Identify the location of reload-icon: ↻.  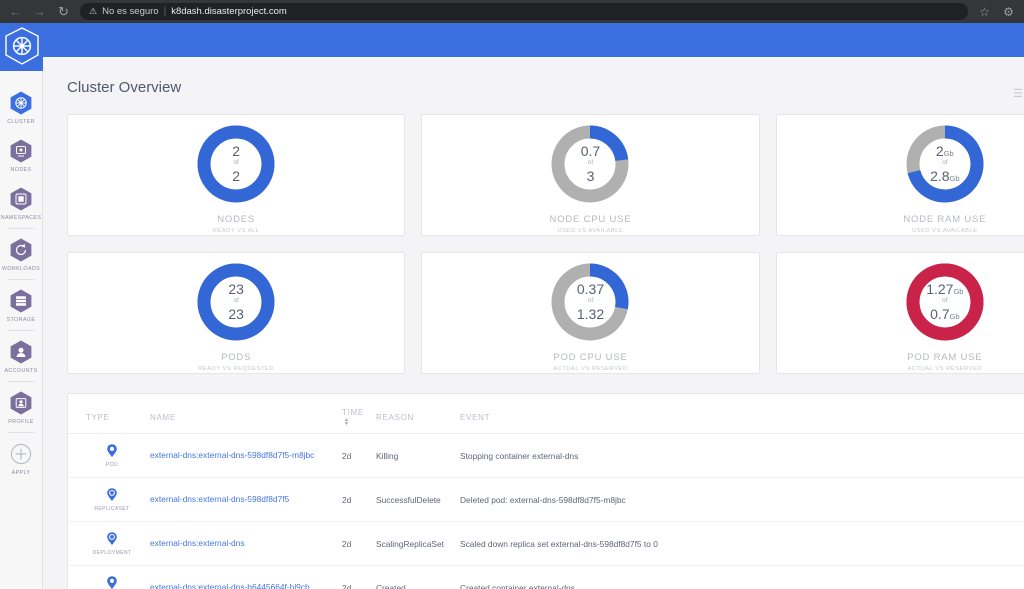
(63, 11).